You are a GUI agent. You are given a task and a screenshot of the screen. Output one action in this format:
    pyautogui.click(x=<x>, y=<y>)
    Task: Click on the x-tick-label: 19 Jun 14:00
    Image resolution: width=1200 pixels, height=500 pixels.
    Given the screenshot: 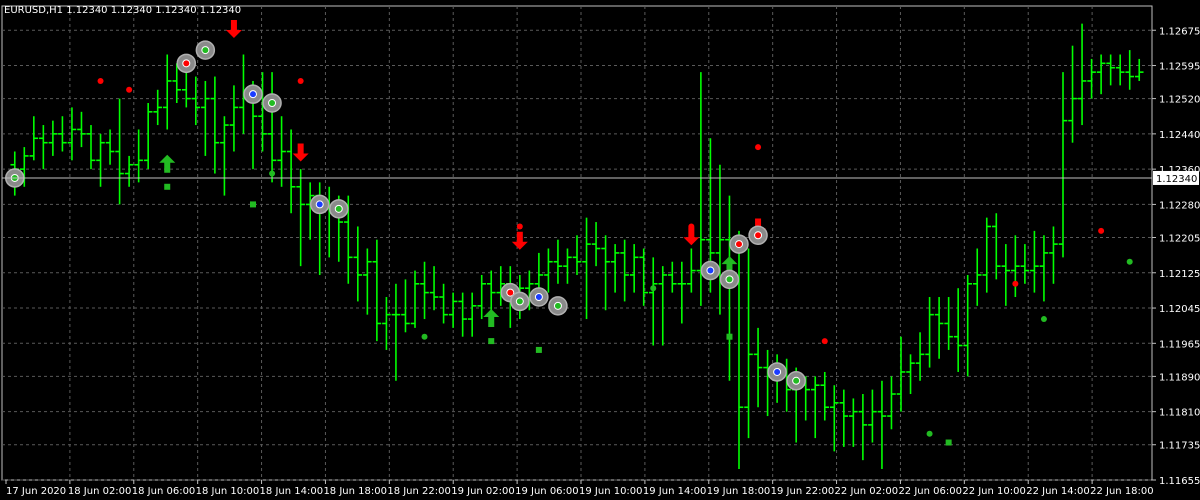 What is the action you would take?
    pyautogui.click(x=675, y=491)
    